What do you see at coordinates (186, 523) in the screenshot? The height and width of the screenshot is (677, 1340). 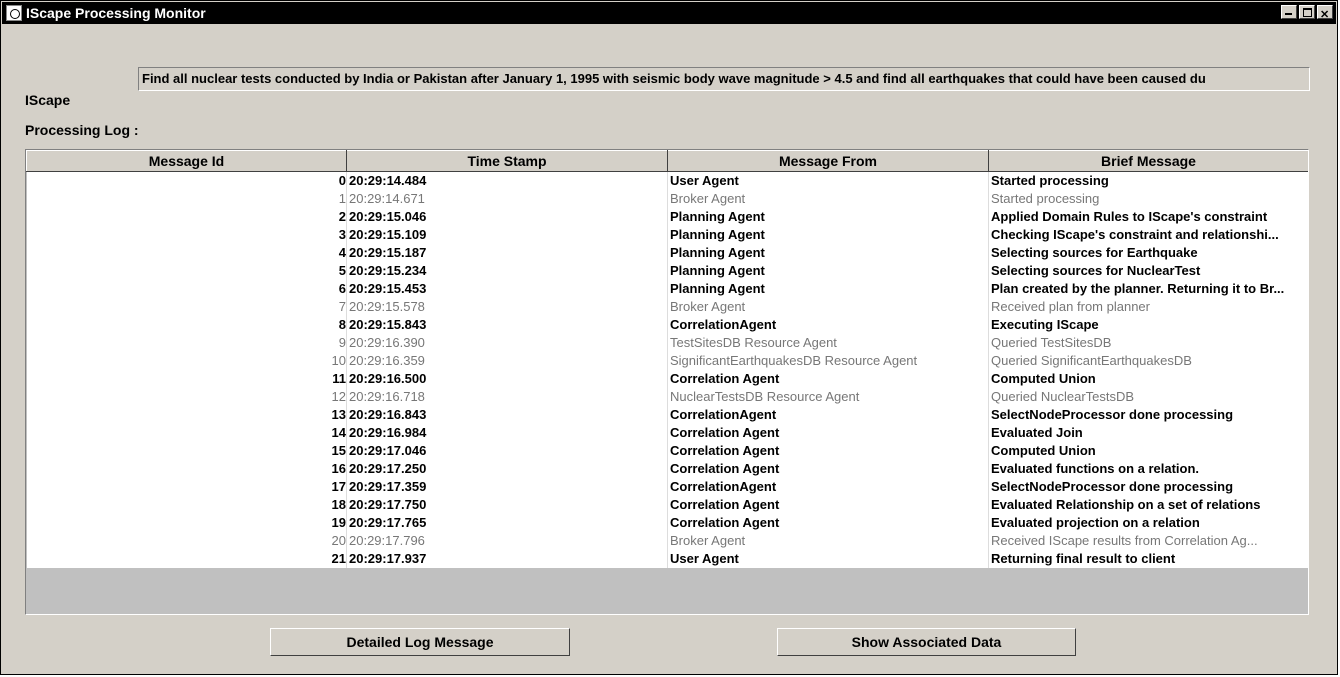 I see `cell-message-id: 19` at bounding box center [186, 523].